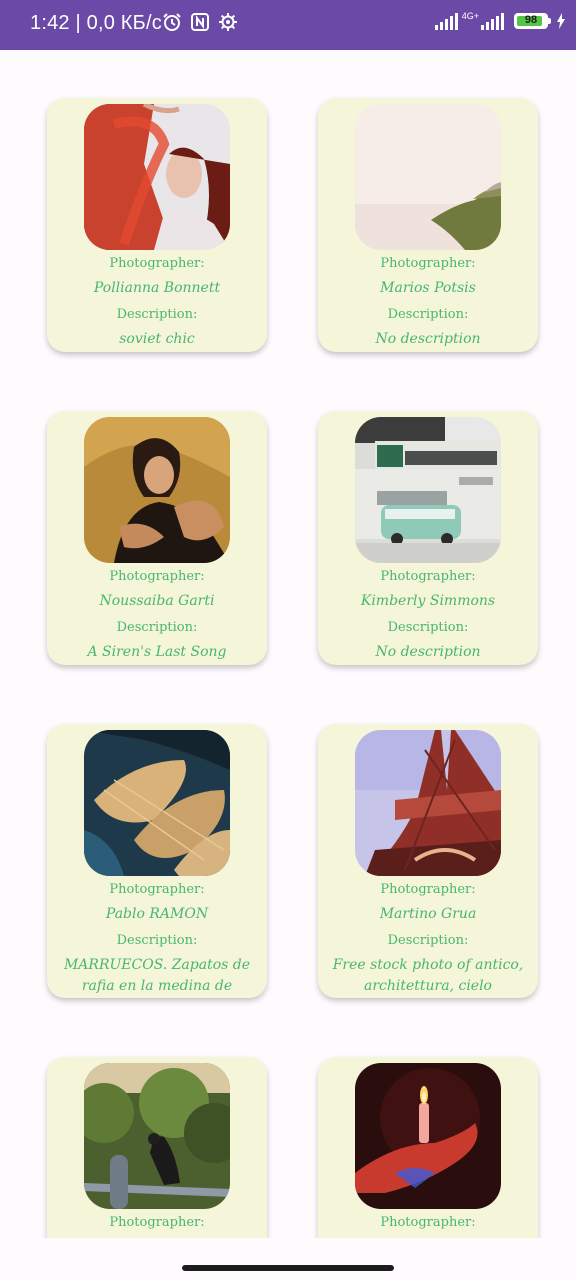 The image size is (576, 1280). I want to click on signal-icon, so click(446, 21).